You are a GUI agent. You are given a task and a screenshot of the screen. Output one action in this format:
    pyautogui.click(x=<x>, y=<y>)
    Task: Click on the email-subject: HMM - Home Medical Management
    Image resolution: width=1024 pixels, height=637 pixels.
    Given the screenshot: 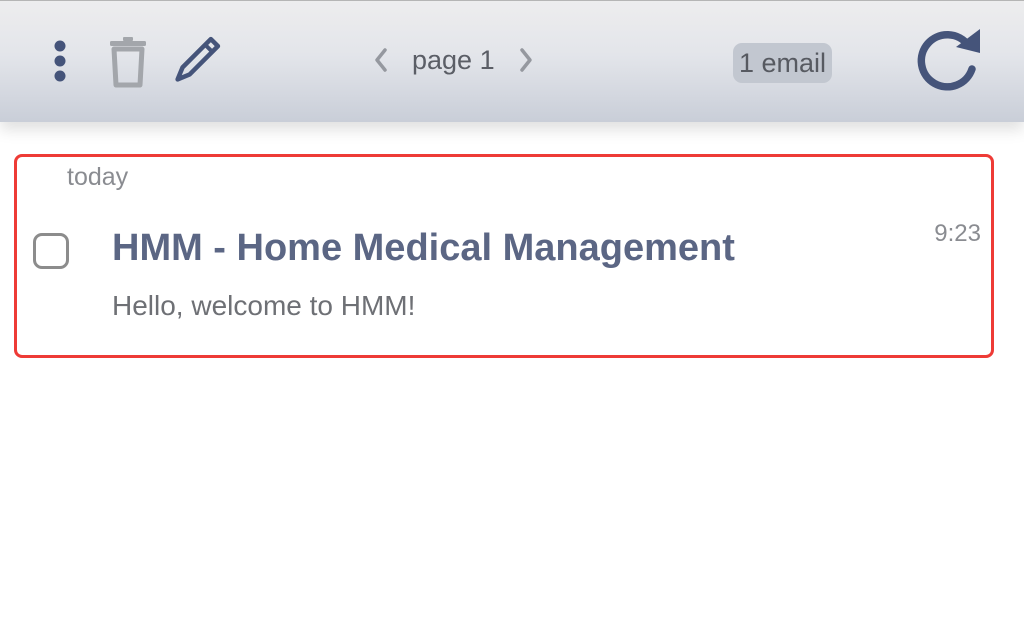 What is the action you would take?
    pyautogui.click(x=423, y=248)
    